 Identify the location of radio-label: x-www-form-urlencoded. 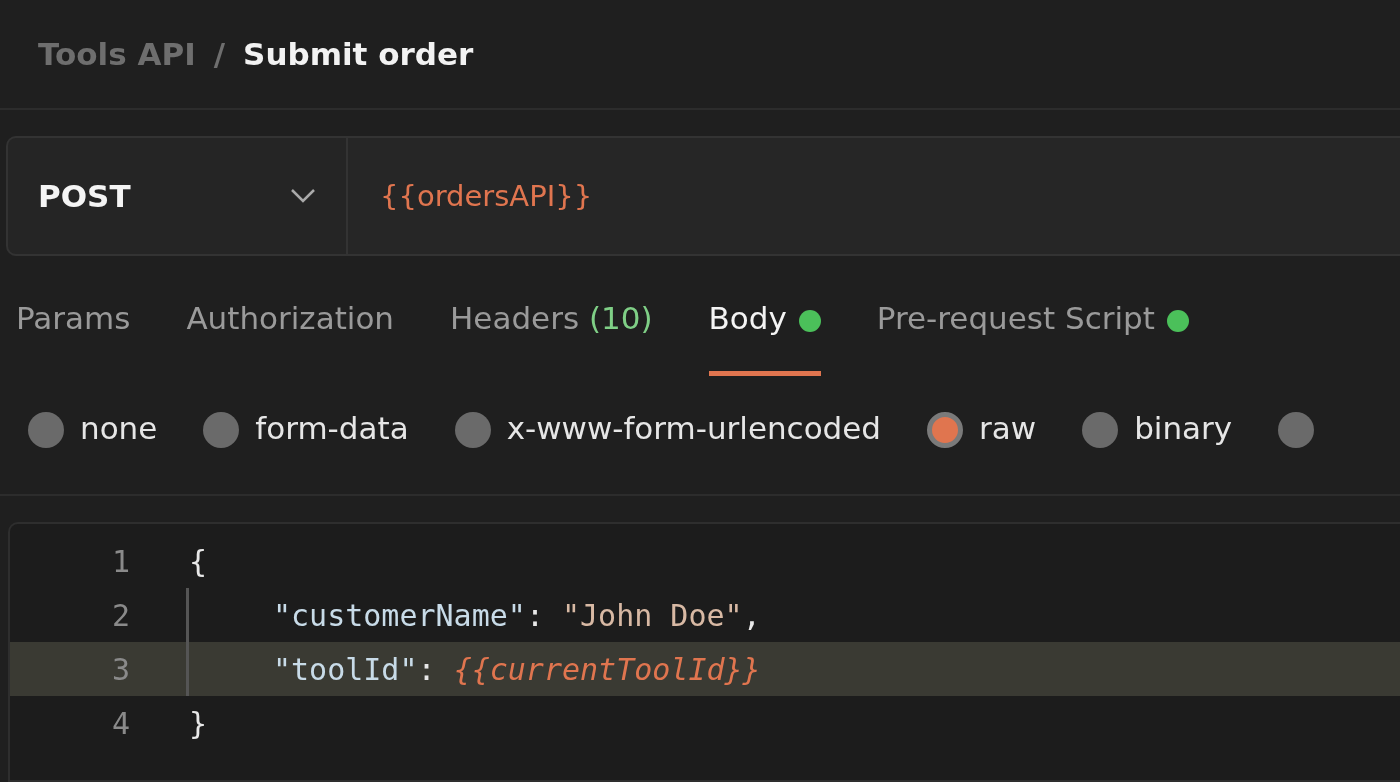
(694, 428).